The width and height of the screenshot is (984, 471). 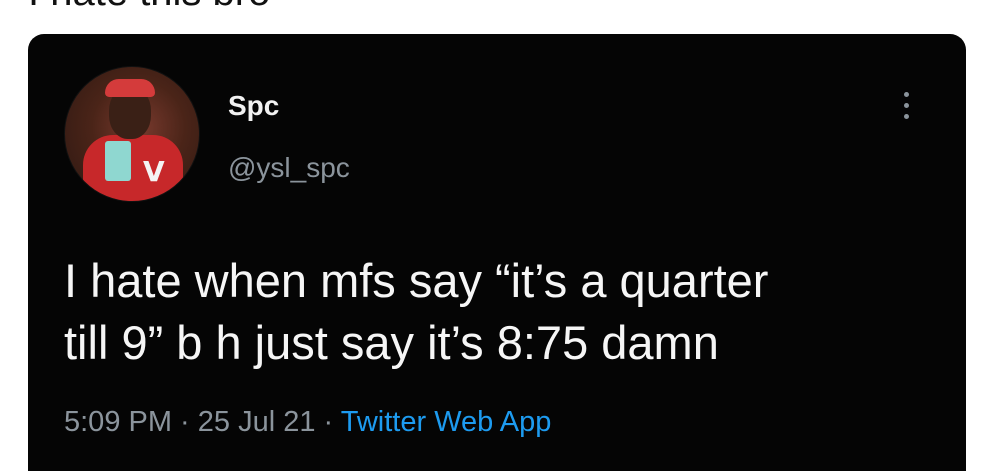 What do you see at coordinates (118, 422) in the screenshot?
I see `tweet-time: 5:09 PM` at bounding box center [118, 422].